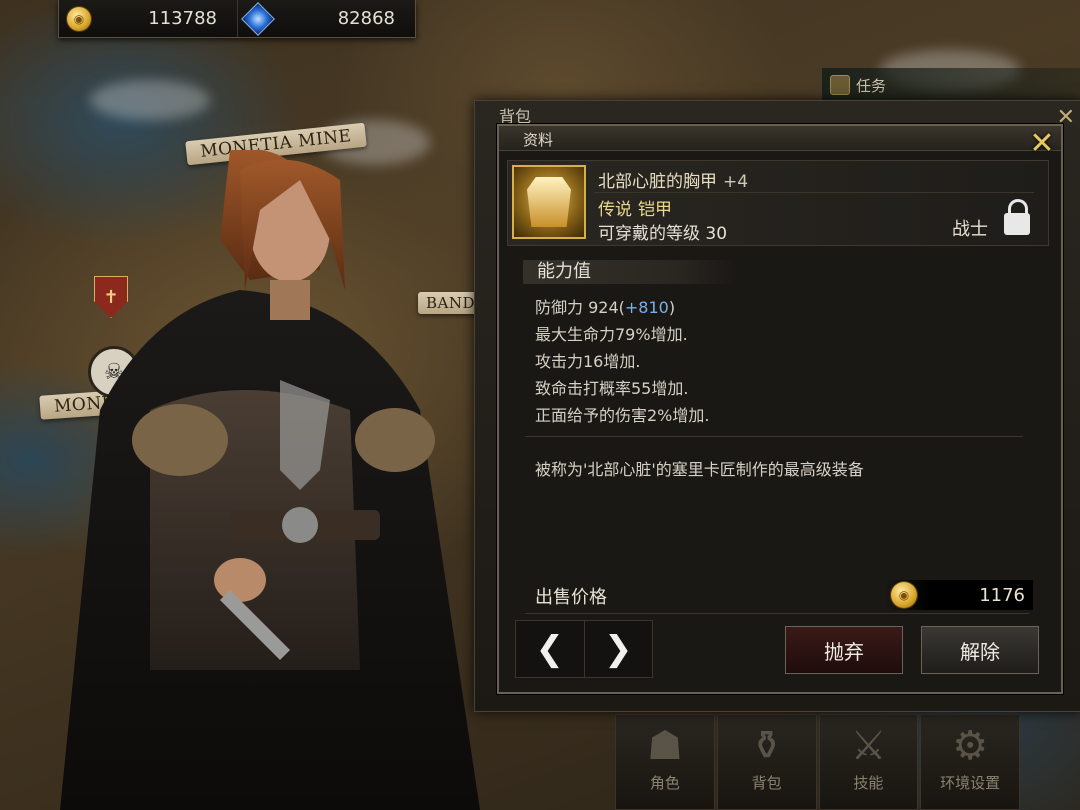 This screenshot has height=810, width=1080. What do you see at coordinates (970, 229) in the screenshot?
I see `item-class: 战士` at bounding box center [970, 229].